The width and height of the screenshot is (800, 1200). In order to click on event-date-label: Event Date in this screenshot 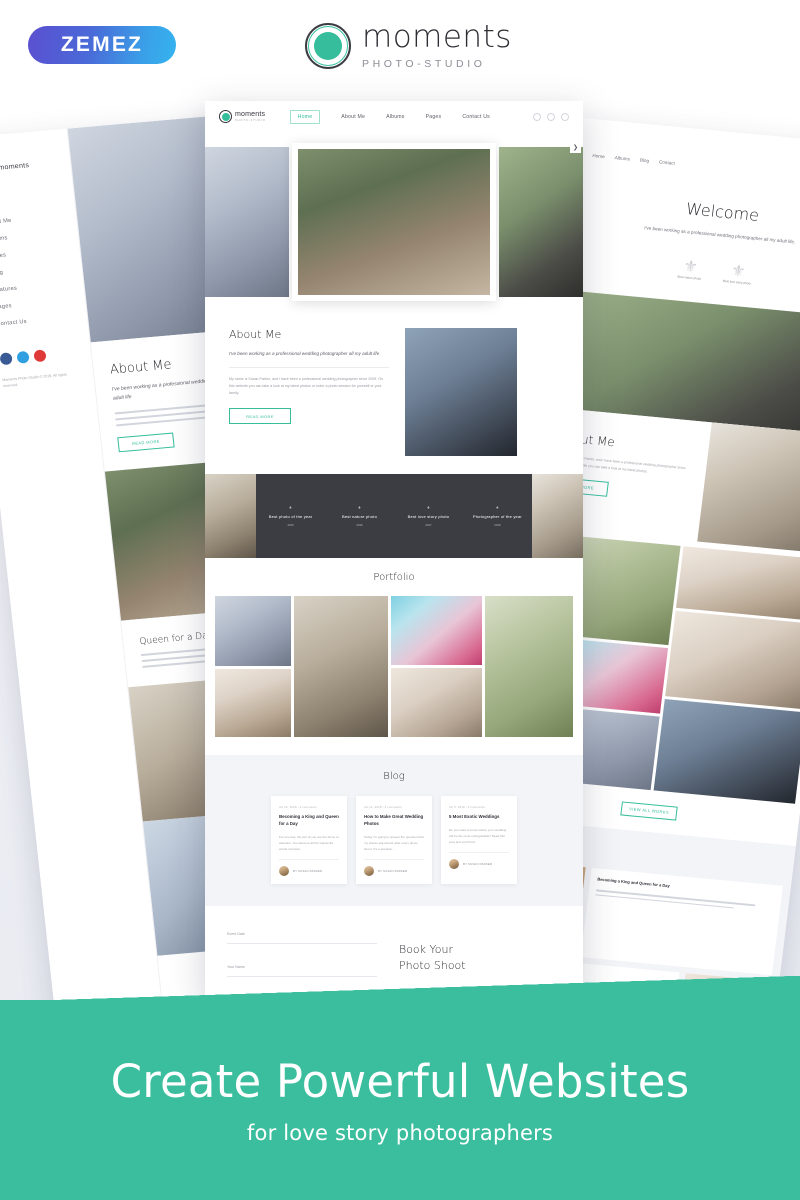, I will do `click(236, 933)`.